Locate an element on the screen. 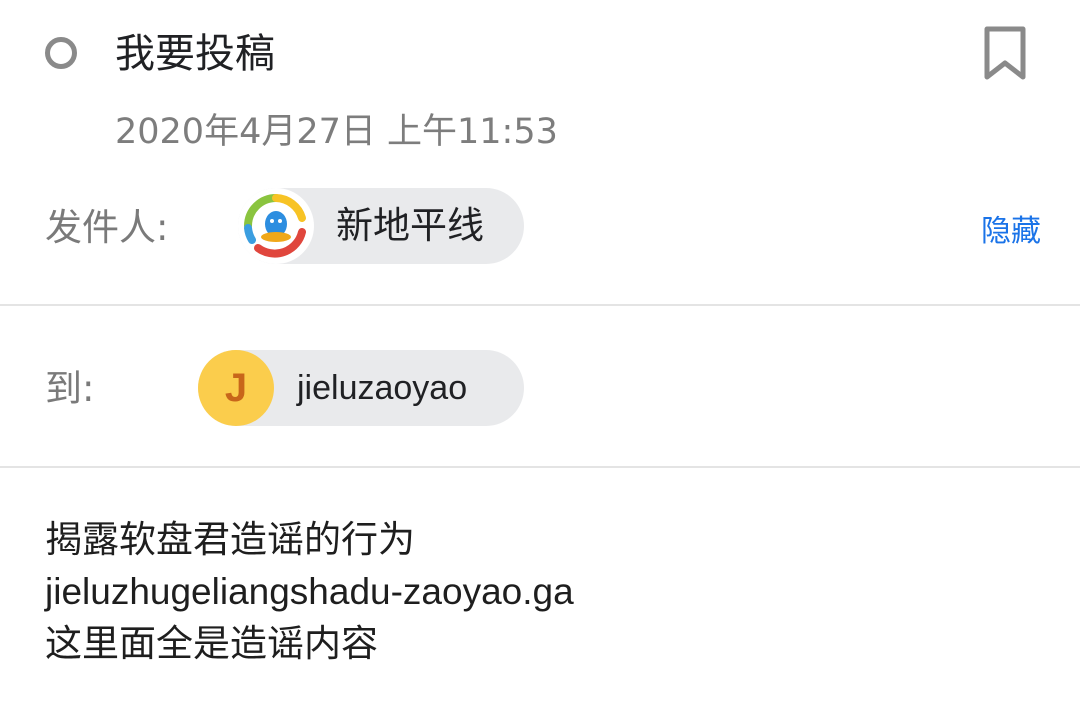 Image resolution: width=1080 pixels, height=717 pixels. body-line: 揭露软盘君造谣的行为 is located at coordinates (230, 539).